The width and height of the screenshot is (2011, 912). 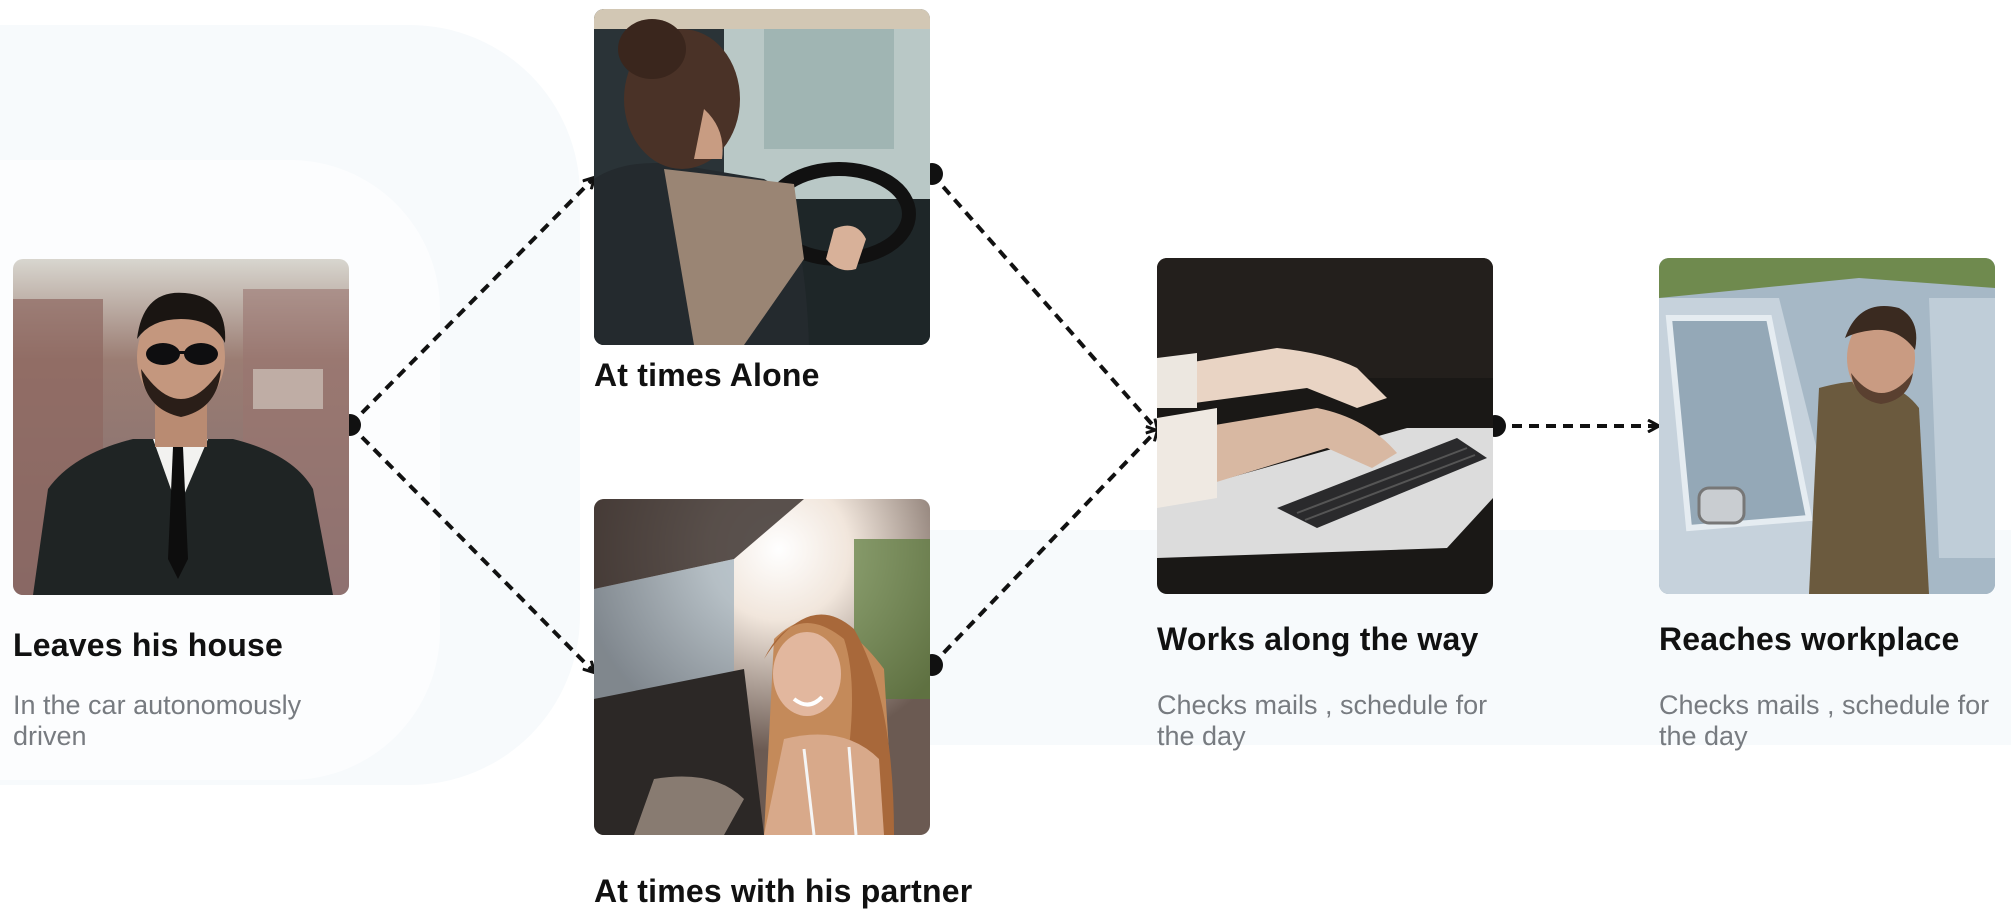 I want to click on with-partner-photo, so click(x=762, y=667).